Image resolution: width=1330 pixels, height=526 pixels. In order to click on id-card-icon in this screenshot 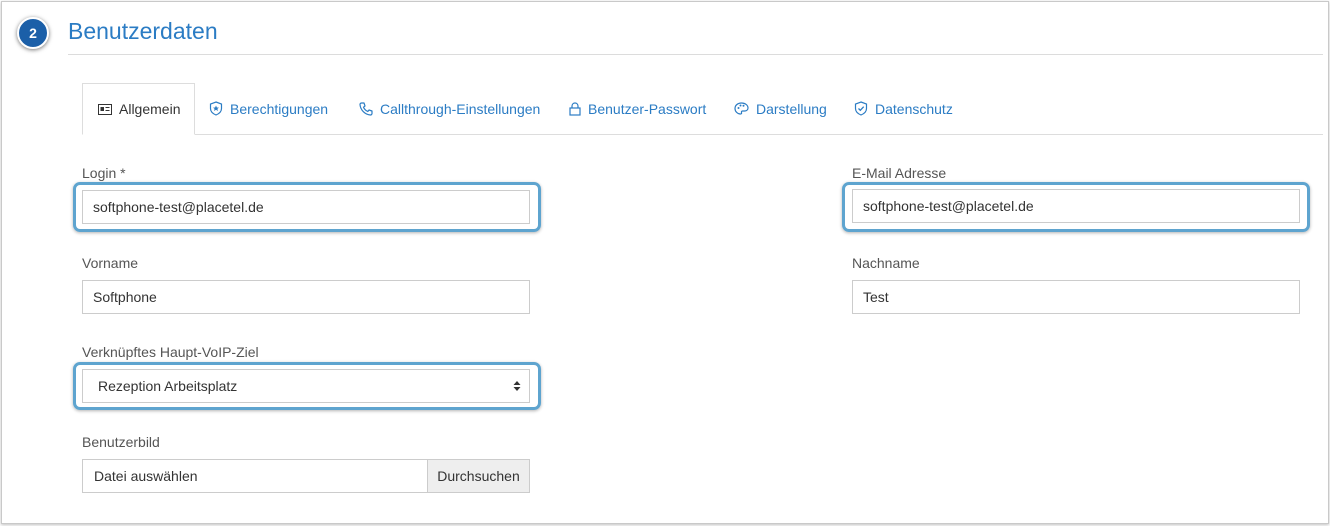, I will do `click(105, 109)`.